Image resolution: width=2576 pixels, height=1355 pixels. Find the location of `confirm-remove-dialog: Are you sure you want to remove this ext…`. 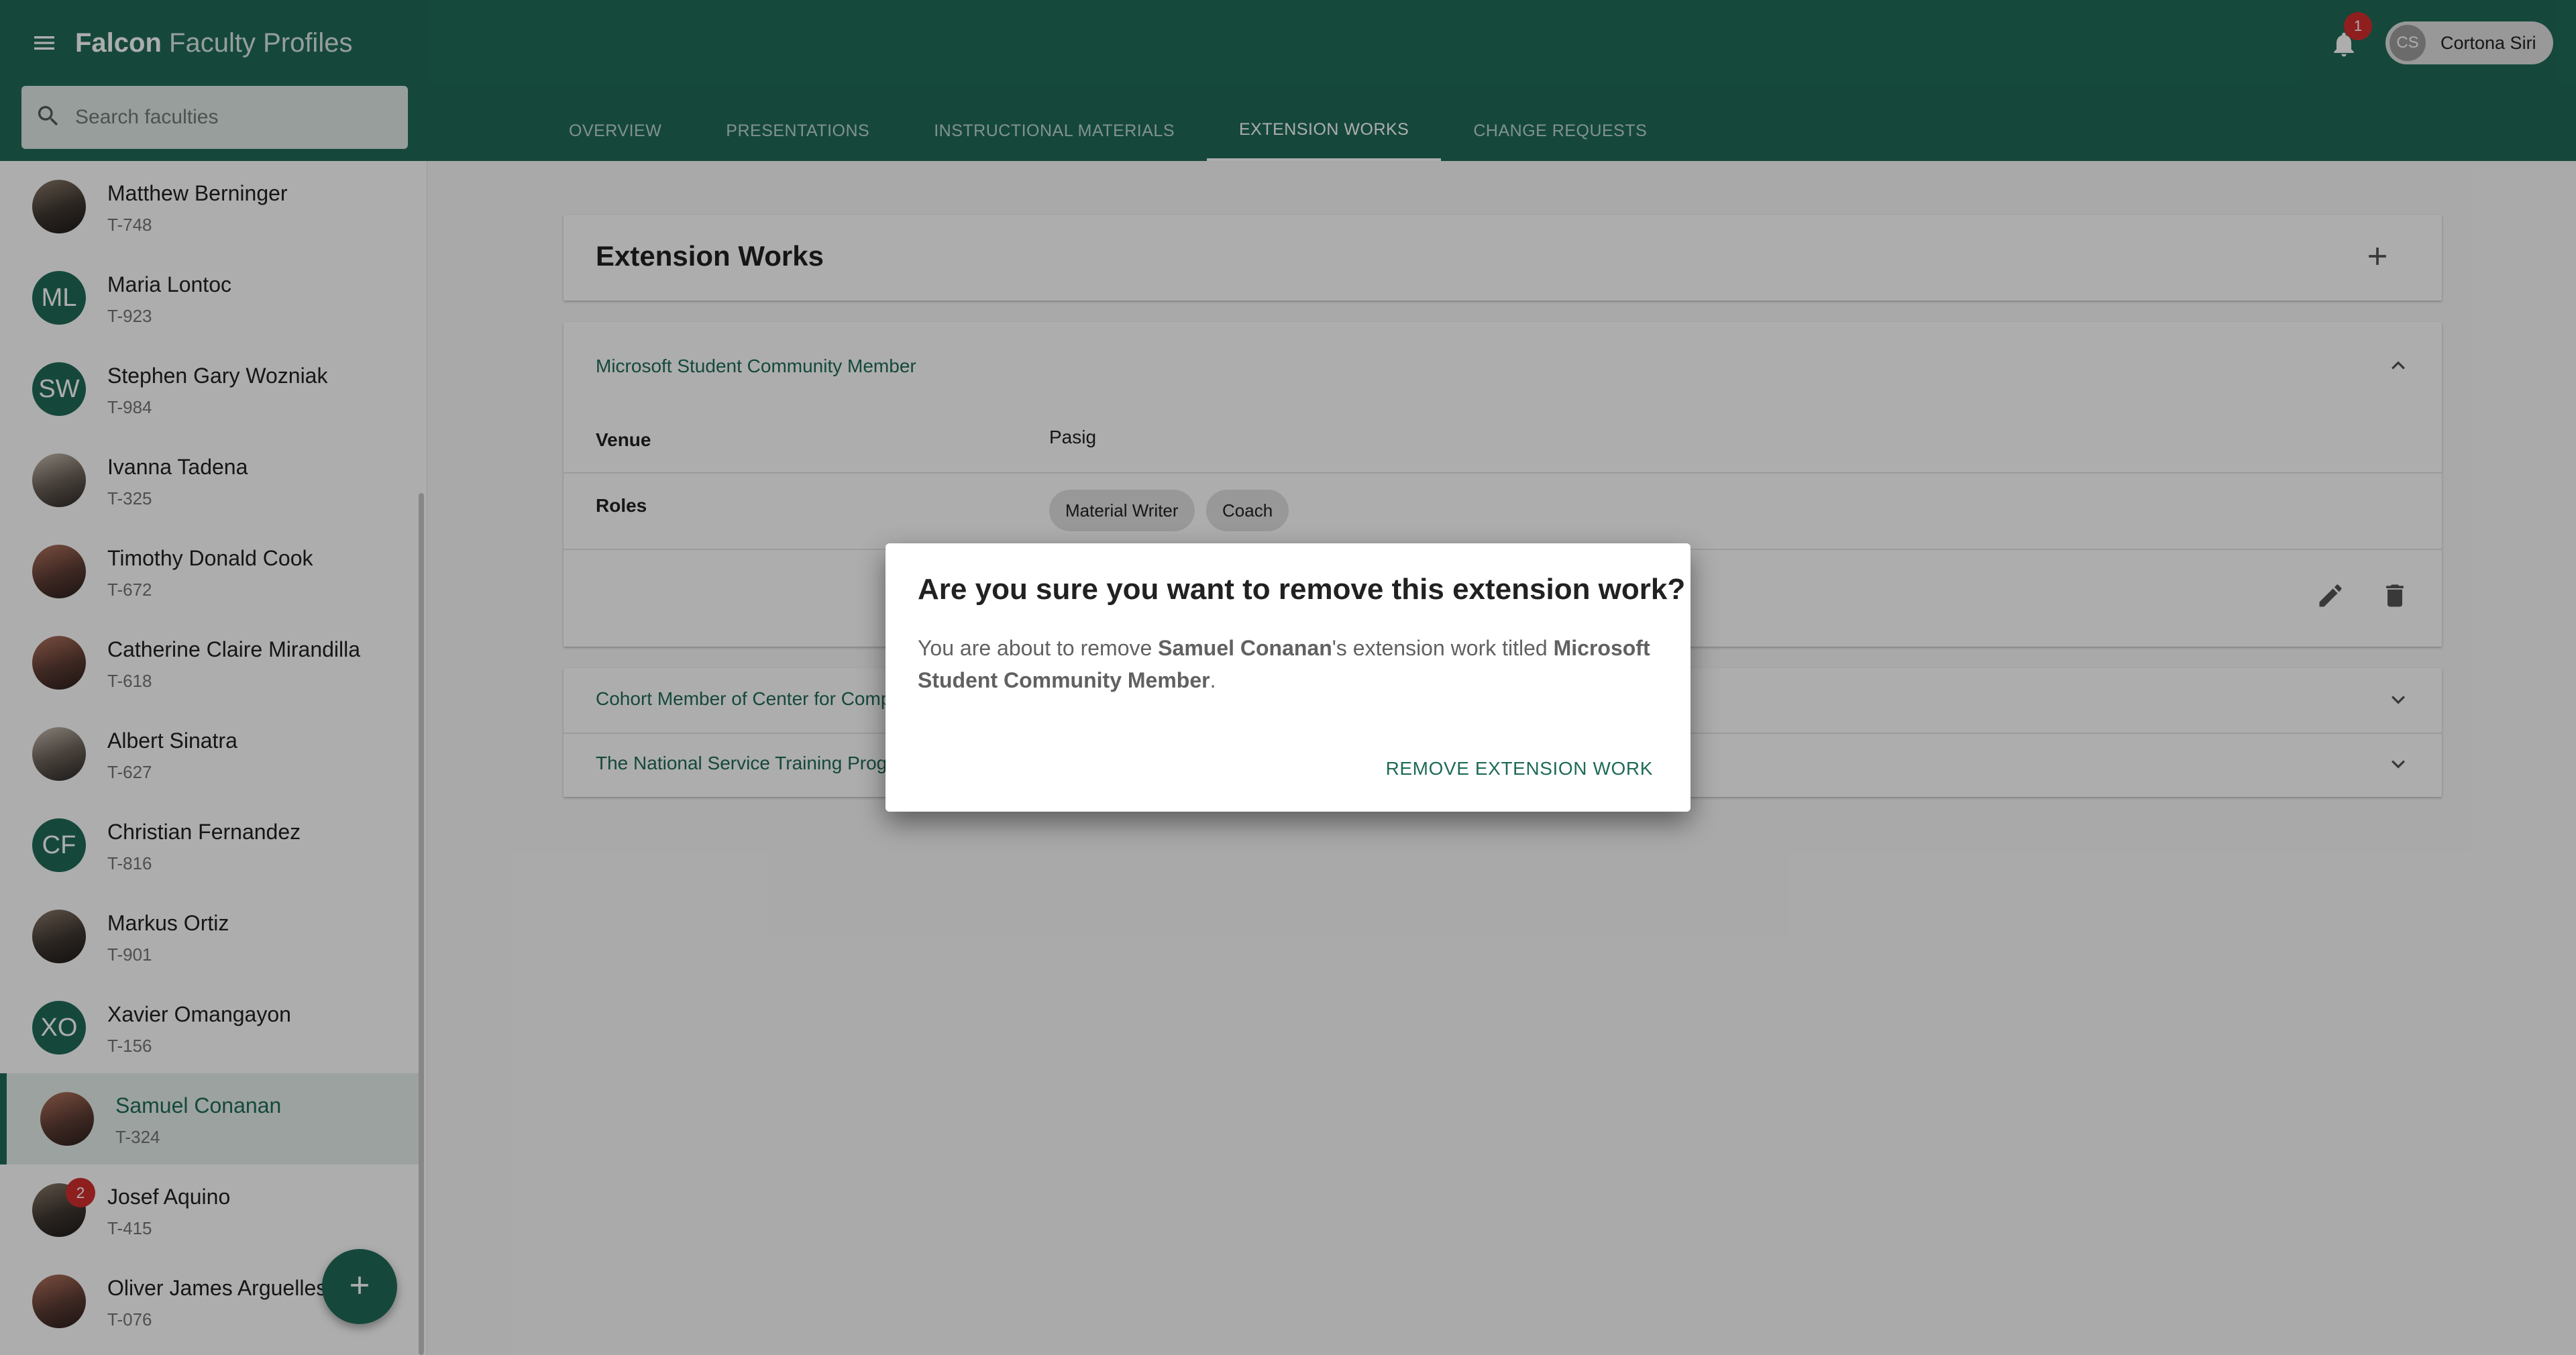

confirm-remove-dialog: Are you sure you want to remove this ext… is located at coordinates (1287, 677).